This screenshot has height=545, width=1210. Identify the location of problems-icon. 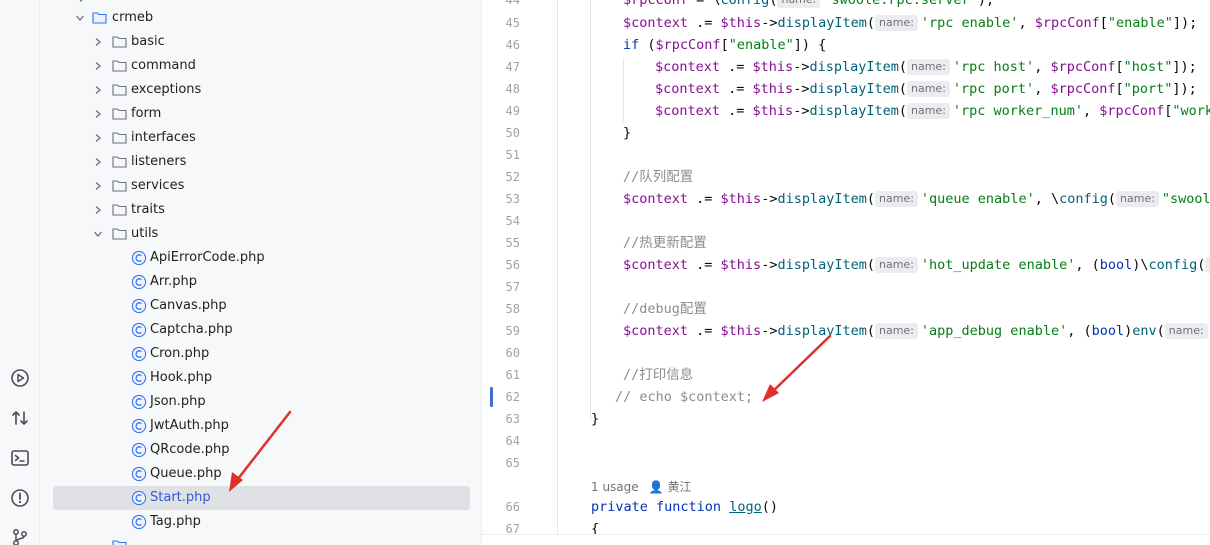
(20, 498).